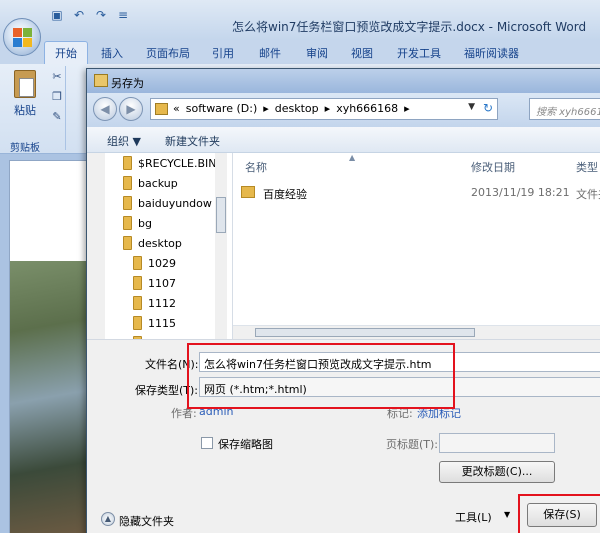 Image resolution: width=600 pixels, height=533 pixels. What do you see at coordinates (365, 332) in the screenshot?
I see `hscroll-thumb` at bounding box center [365, 332].